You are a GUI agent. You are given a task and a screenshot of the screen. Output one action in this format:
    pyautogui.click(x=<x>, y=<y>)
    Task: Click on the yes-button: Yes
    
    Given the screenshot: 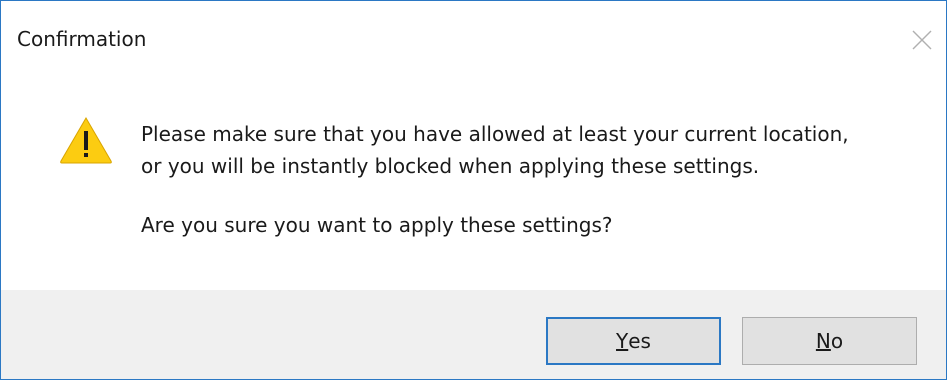 What is the action you would take?
    pyautogui.click(x=633, y=341)
    